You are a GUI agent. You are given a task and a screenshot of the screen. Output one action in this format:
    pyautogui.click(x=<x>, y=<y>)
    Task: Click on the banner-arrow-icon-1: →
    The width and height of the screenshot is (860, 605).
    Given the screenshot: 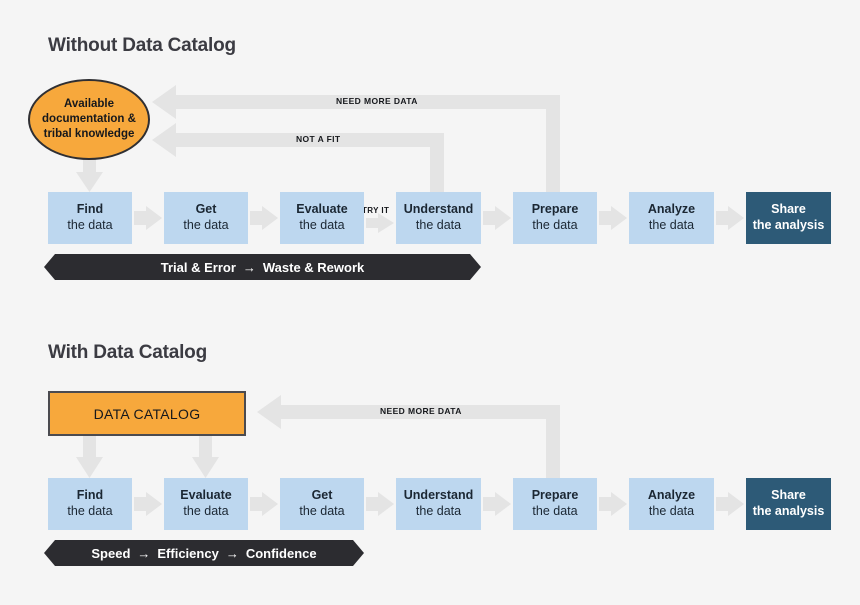 What is the action you would take?
    pyautogui.click(x=144, y=553)
    